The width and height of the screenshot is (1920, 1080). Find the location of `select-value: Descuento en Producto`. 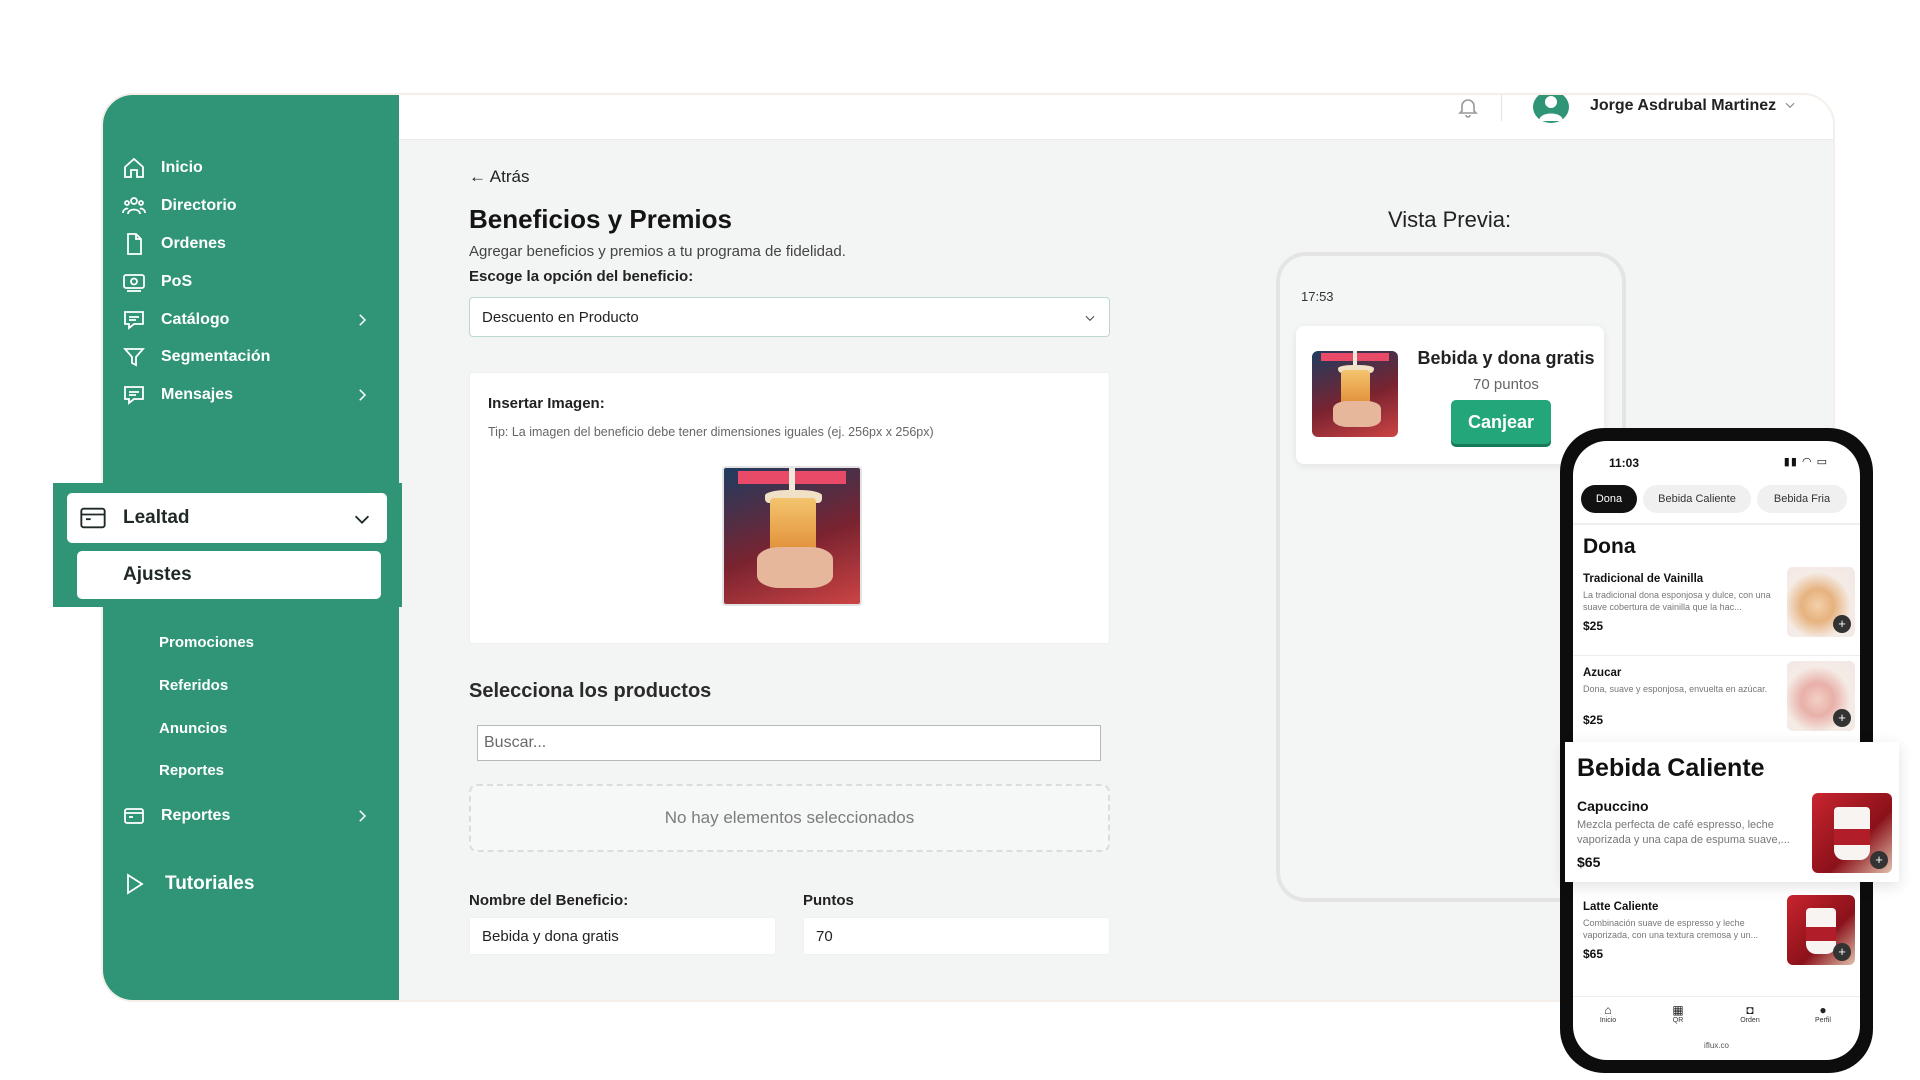

select-value: Descuento en Producto is located at coordinates (560, 317).